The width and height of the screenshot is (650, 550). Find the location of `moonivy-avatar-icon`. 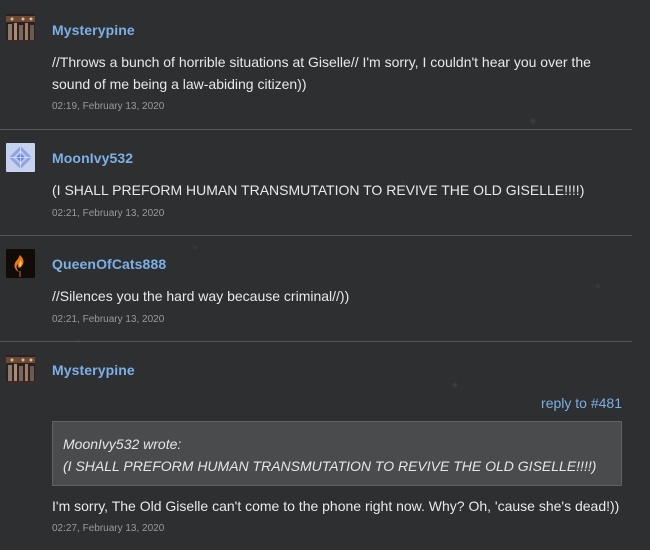

moonivy-avatar-icon is located at coordinates (20, 157).